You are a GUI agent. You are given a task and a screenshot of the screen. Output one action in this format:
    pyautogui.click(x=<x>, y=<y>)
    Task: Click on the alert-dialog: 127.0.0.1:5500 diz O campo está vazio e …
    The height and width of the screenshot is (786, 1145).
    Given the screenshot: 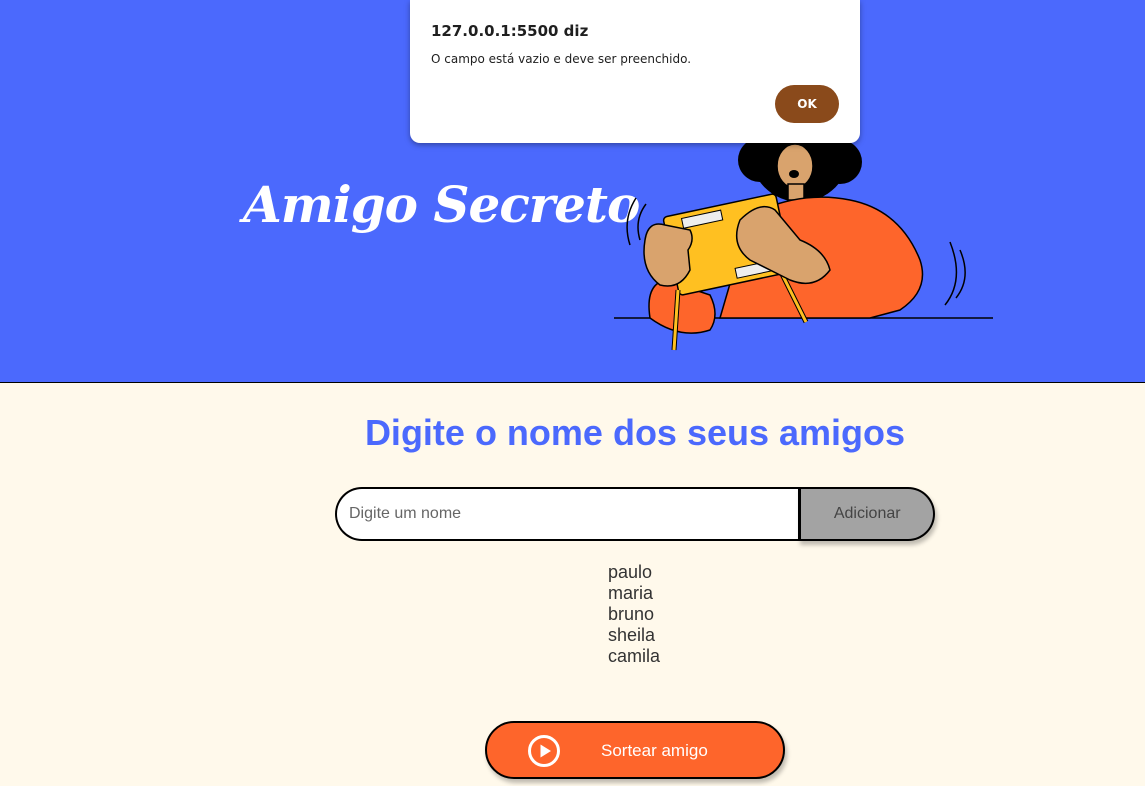 What is the action you would take?
    pyautogui.click(x=635, y=71)
    